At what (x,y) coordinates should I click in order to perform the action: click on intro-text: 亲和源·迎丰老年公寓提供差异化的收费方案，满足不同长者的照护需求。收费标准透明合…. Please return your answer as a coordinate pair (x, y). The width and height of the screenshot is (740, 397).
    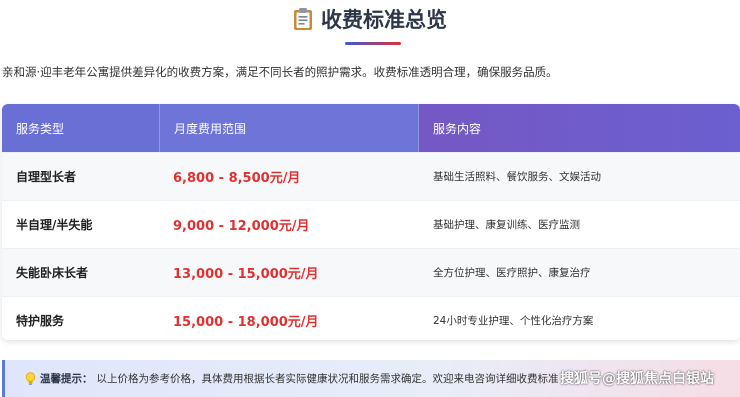
    Looking at the image, I should click on (280, 72).